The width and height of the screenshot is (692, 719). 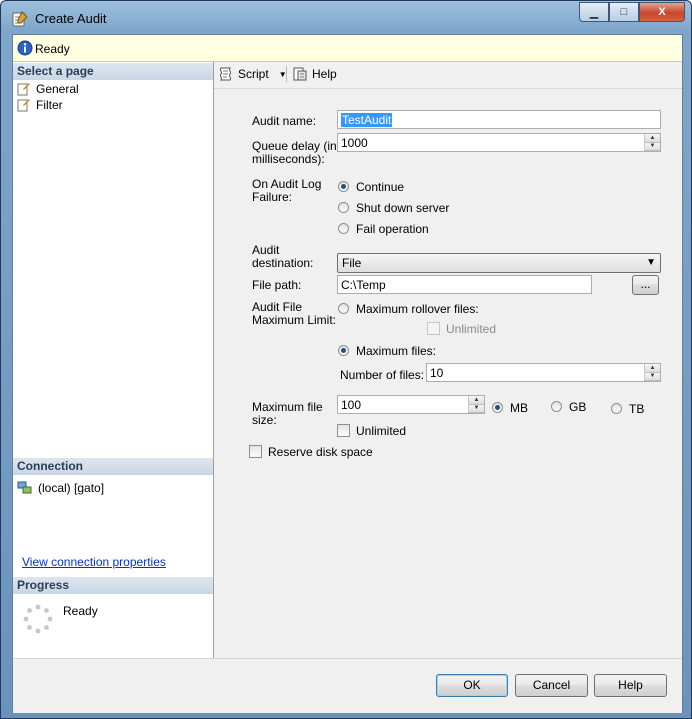 What do you see at coordinates (343, 350) in the screenshot?
I see `max-files-radio` at bounding box center [343, 350].